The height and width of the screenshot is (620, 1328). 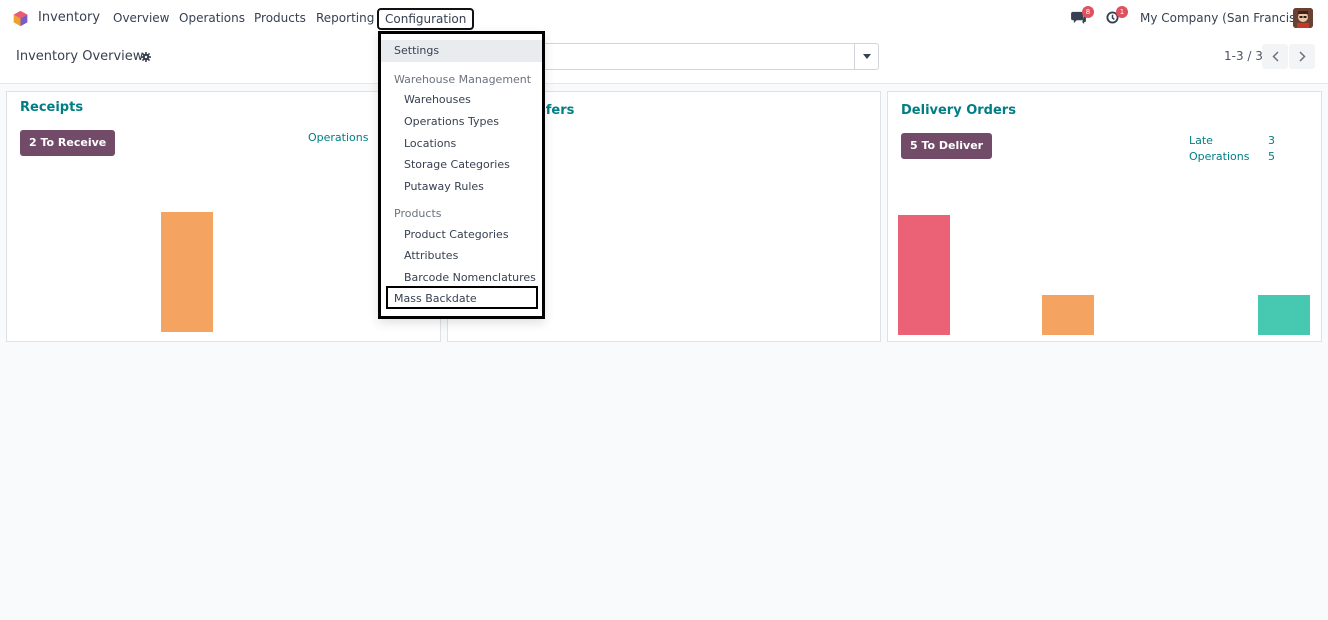 I want to click on menu-item-mass-backdate: Mass Backdate, so click(x=461, y=298).